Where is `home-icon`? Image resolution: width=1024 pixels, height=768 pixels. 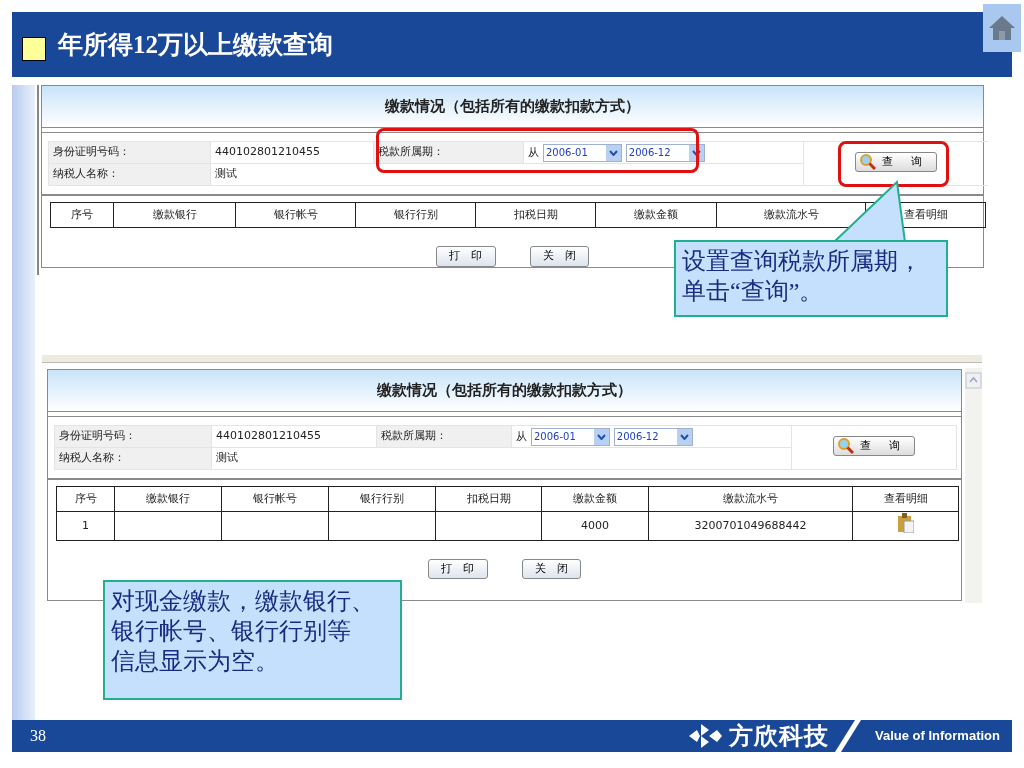
home-icon is located at coordinates (1002, 28).